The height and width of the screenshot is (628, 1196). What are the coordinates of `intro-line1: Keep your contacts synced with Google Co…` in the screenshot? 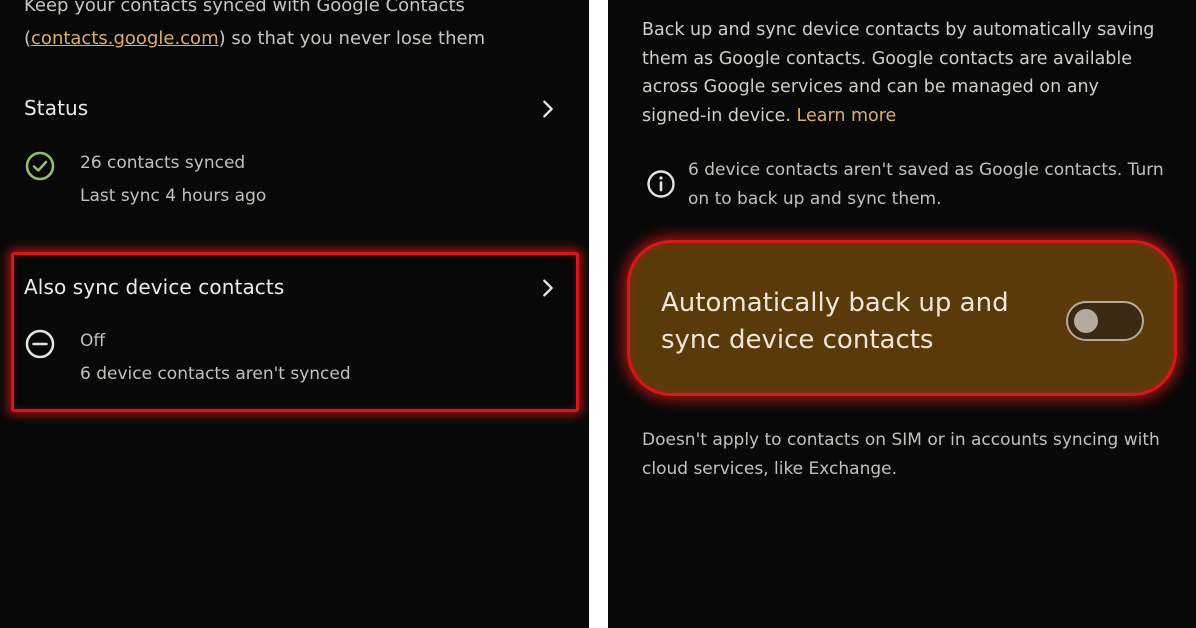 It's located at (244, 8).